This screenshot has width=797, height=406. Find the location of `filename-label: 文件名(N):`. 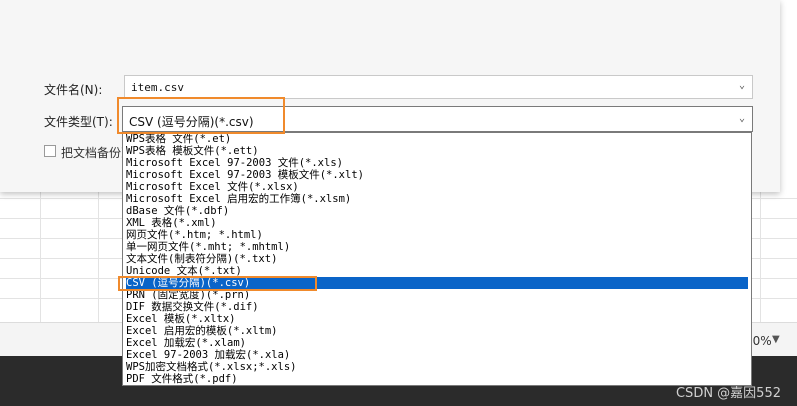

filename-label: 文件名(N): is located at coordinates (73, 90).